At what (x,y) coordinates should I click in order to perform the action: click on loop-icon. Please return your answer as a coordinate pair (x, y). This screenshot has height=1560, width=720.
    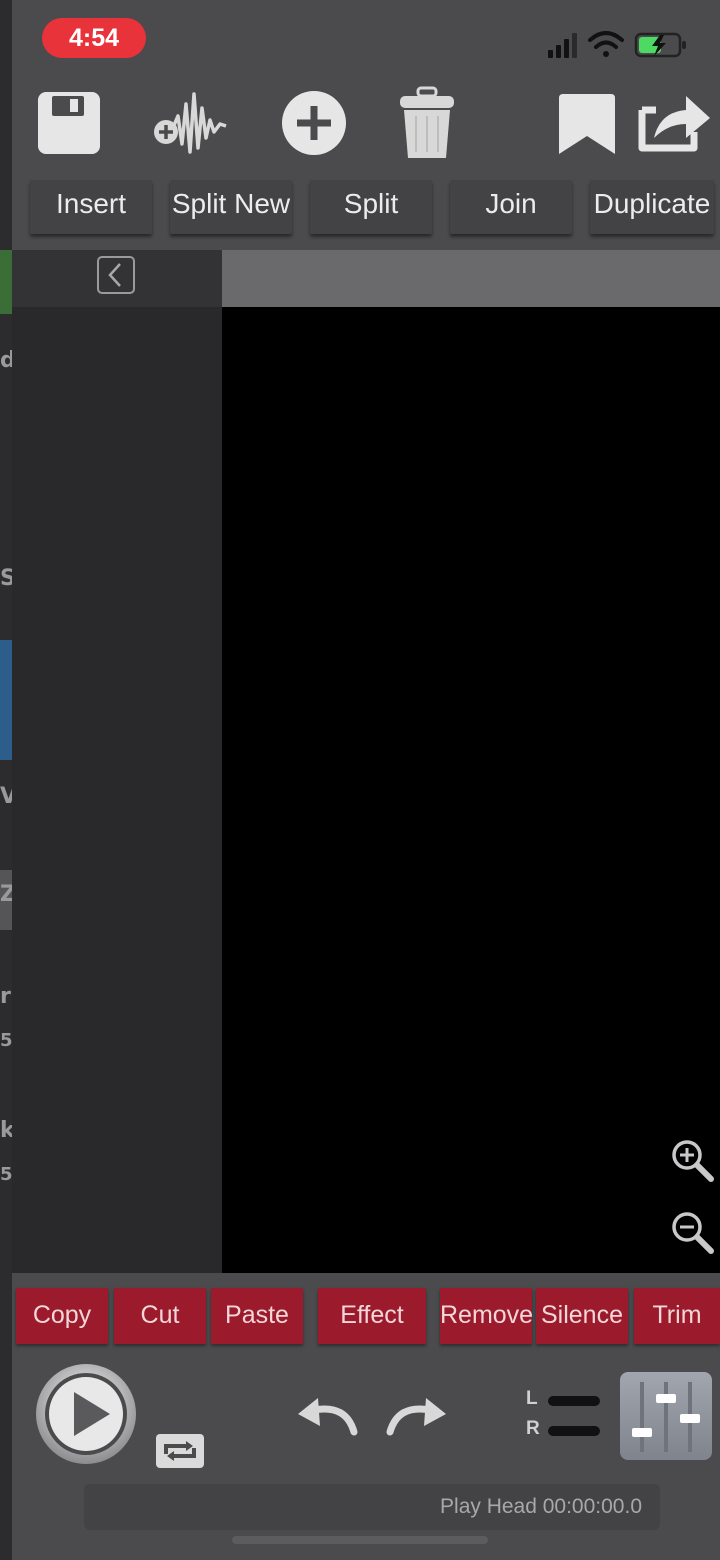
    Looking at the image, I should click on (180, 1451).